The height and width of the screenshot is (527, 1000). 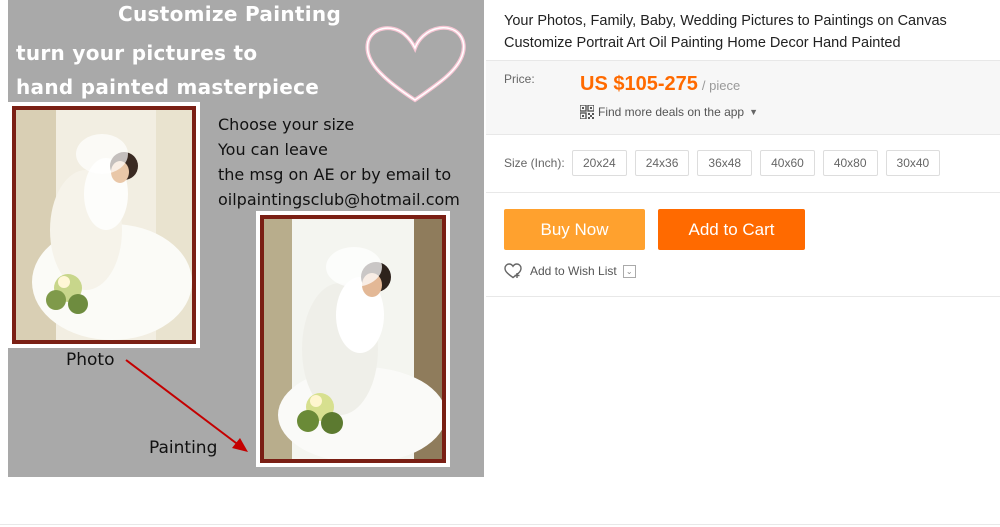 I want to click on size-option: 30x40, so click(x=913, y=163).